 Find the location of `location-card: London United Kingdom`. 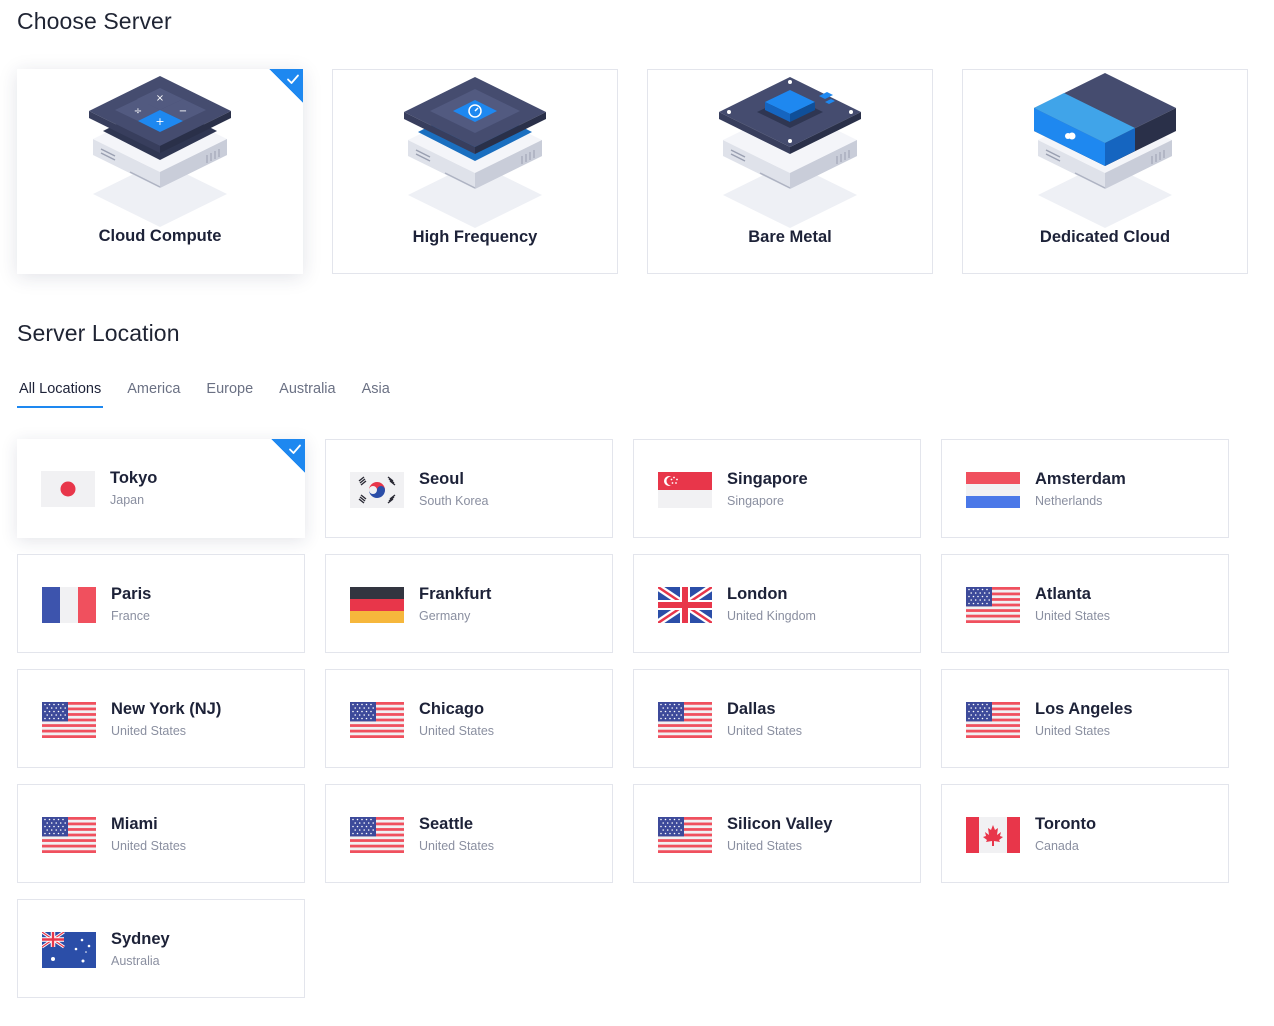

location-card: London United Kingdom is located at coordinates (777, 603).